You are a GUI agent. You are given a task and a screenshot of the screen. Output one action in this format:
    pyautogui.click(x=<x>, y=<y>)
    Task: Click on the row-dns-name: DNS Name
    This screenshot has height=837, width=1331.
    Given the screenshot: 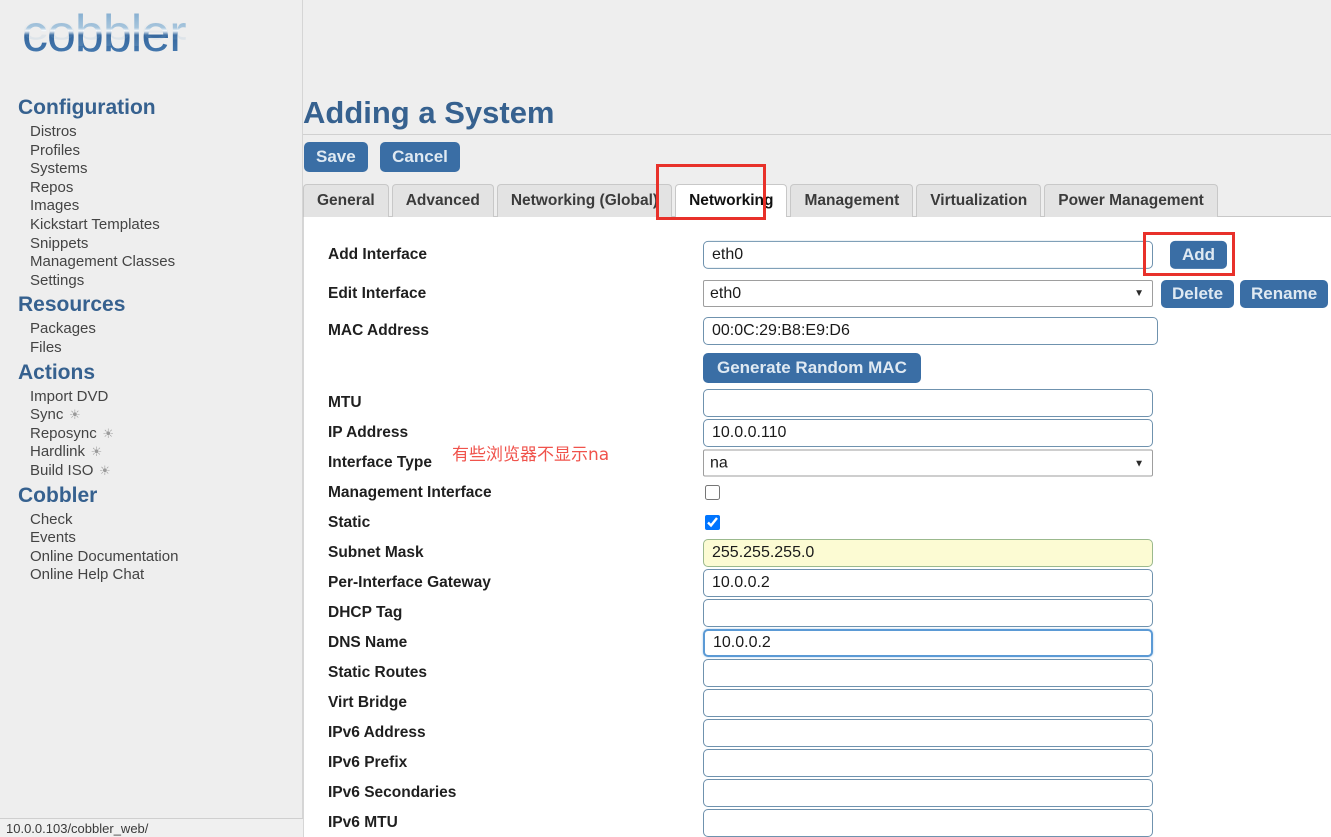 What is the action you would take?
    pyautogui.click(x=817, y=643)
    